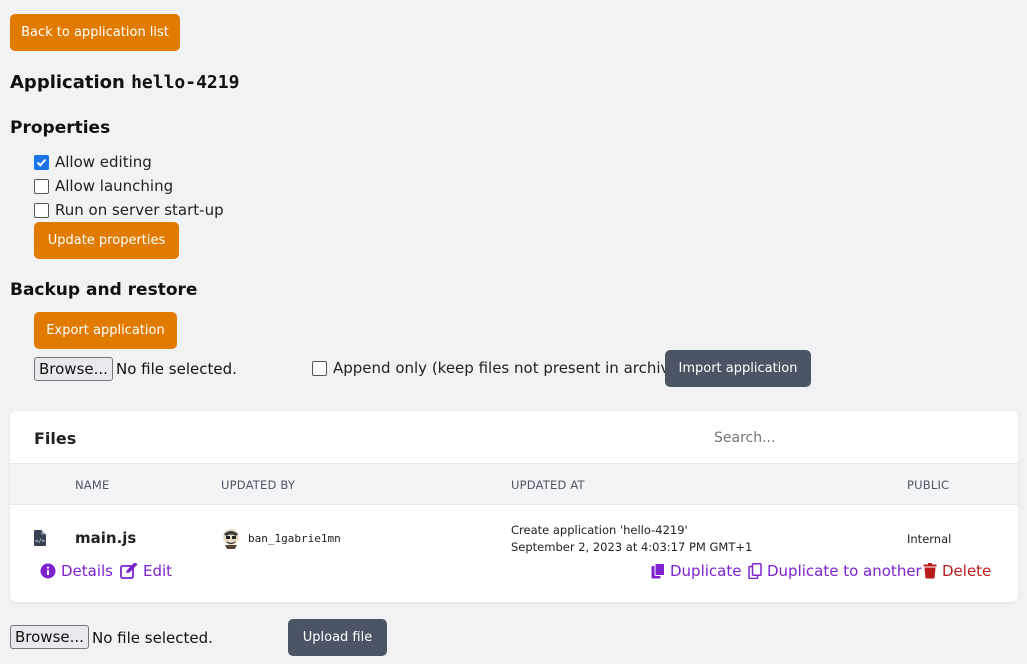 The width and height of the screenshot is (1027, 664). Describe the element at coordinates (104, 290) in the screenshot. I see `backup-heading: Backup and restore` at that location.